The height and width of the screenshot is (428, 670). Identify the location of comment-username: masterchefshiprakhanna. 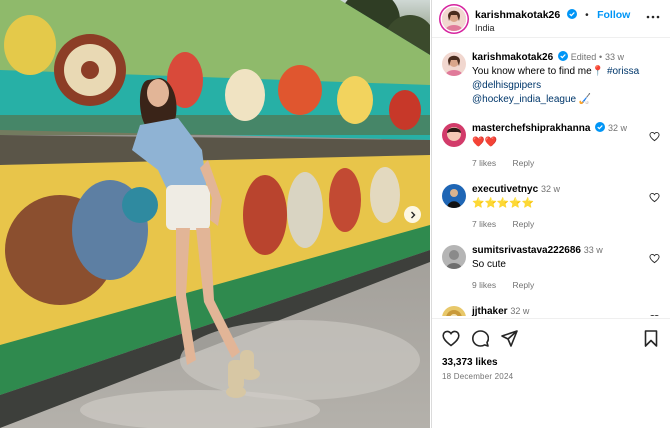
(531, 128).